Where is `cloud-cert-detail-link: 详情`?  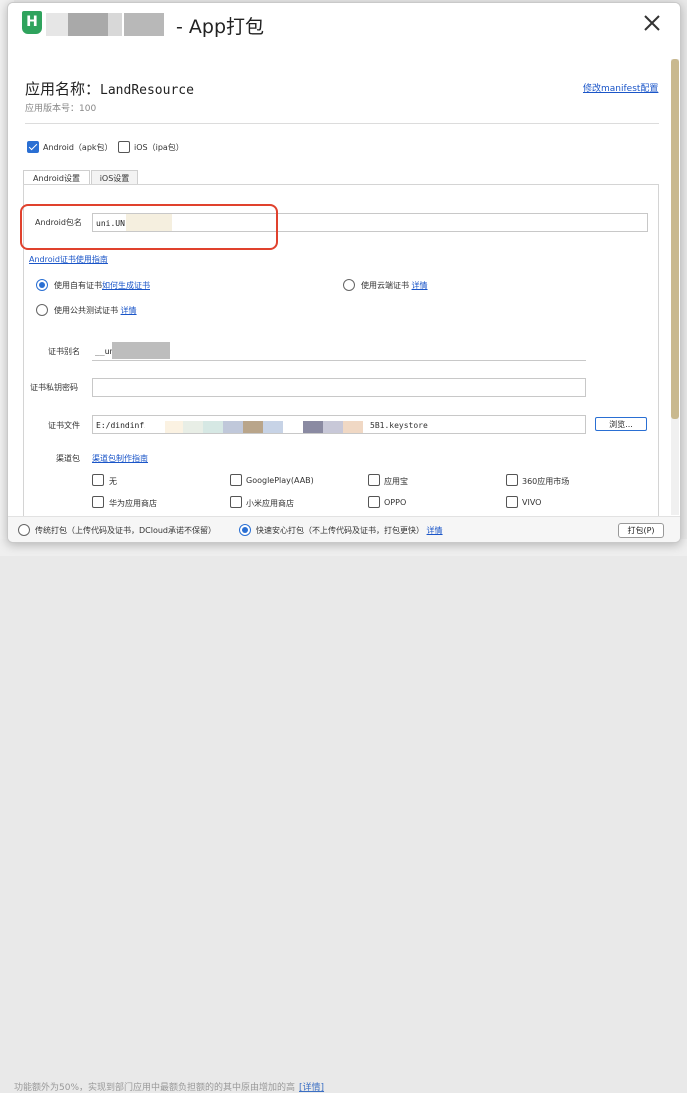 cloud-cert-detail-link: 详情 is located at coordinates (420, 285).